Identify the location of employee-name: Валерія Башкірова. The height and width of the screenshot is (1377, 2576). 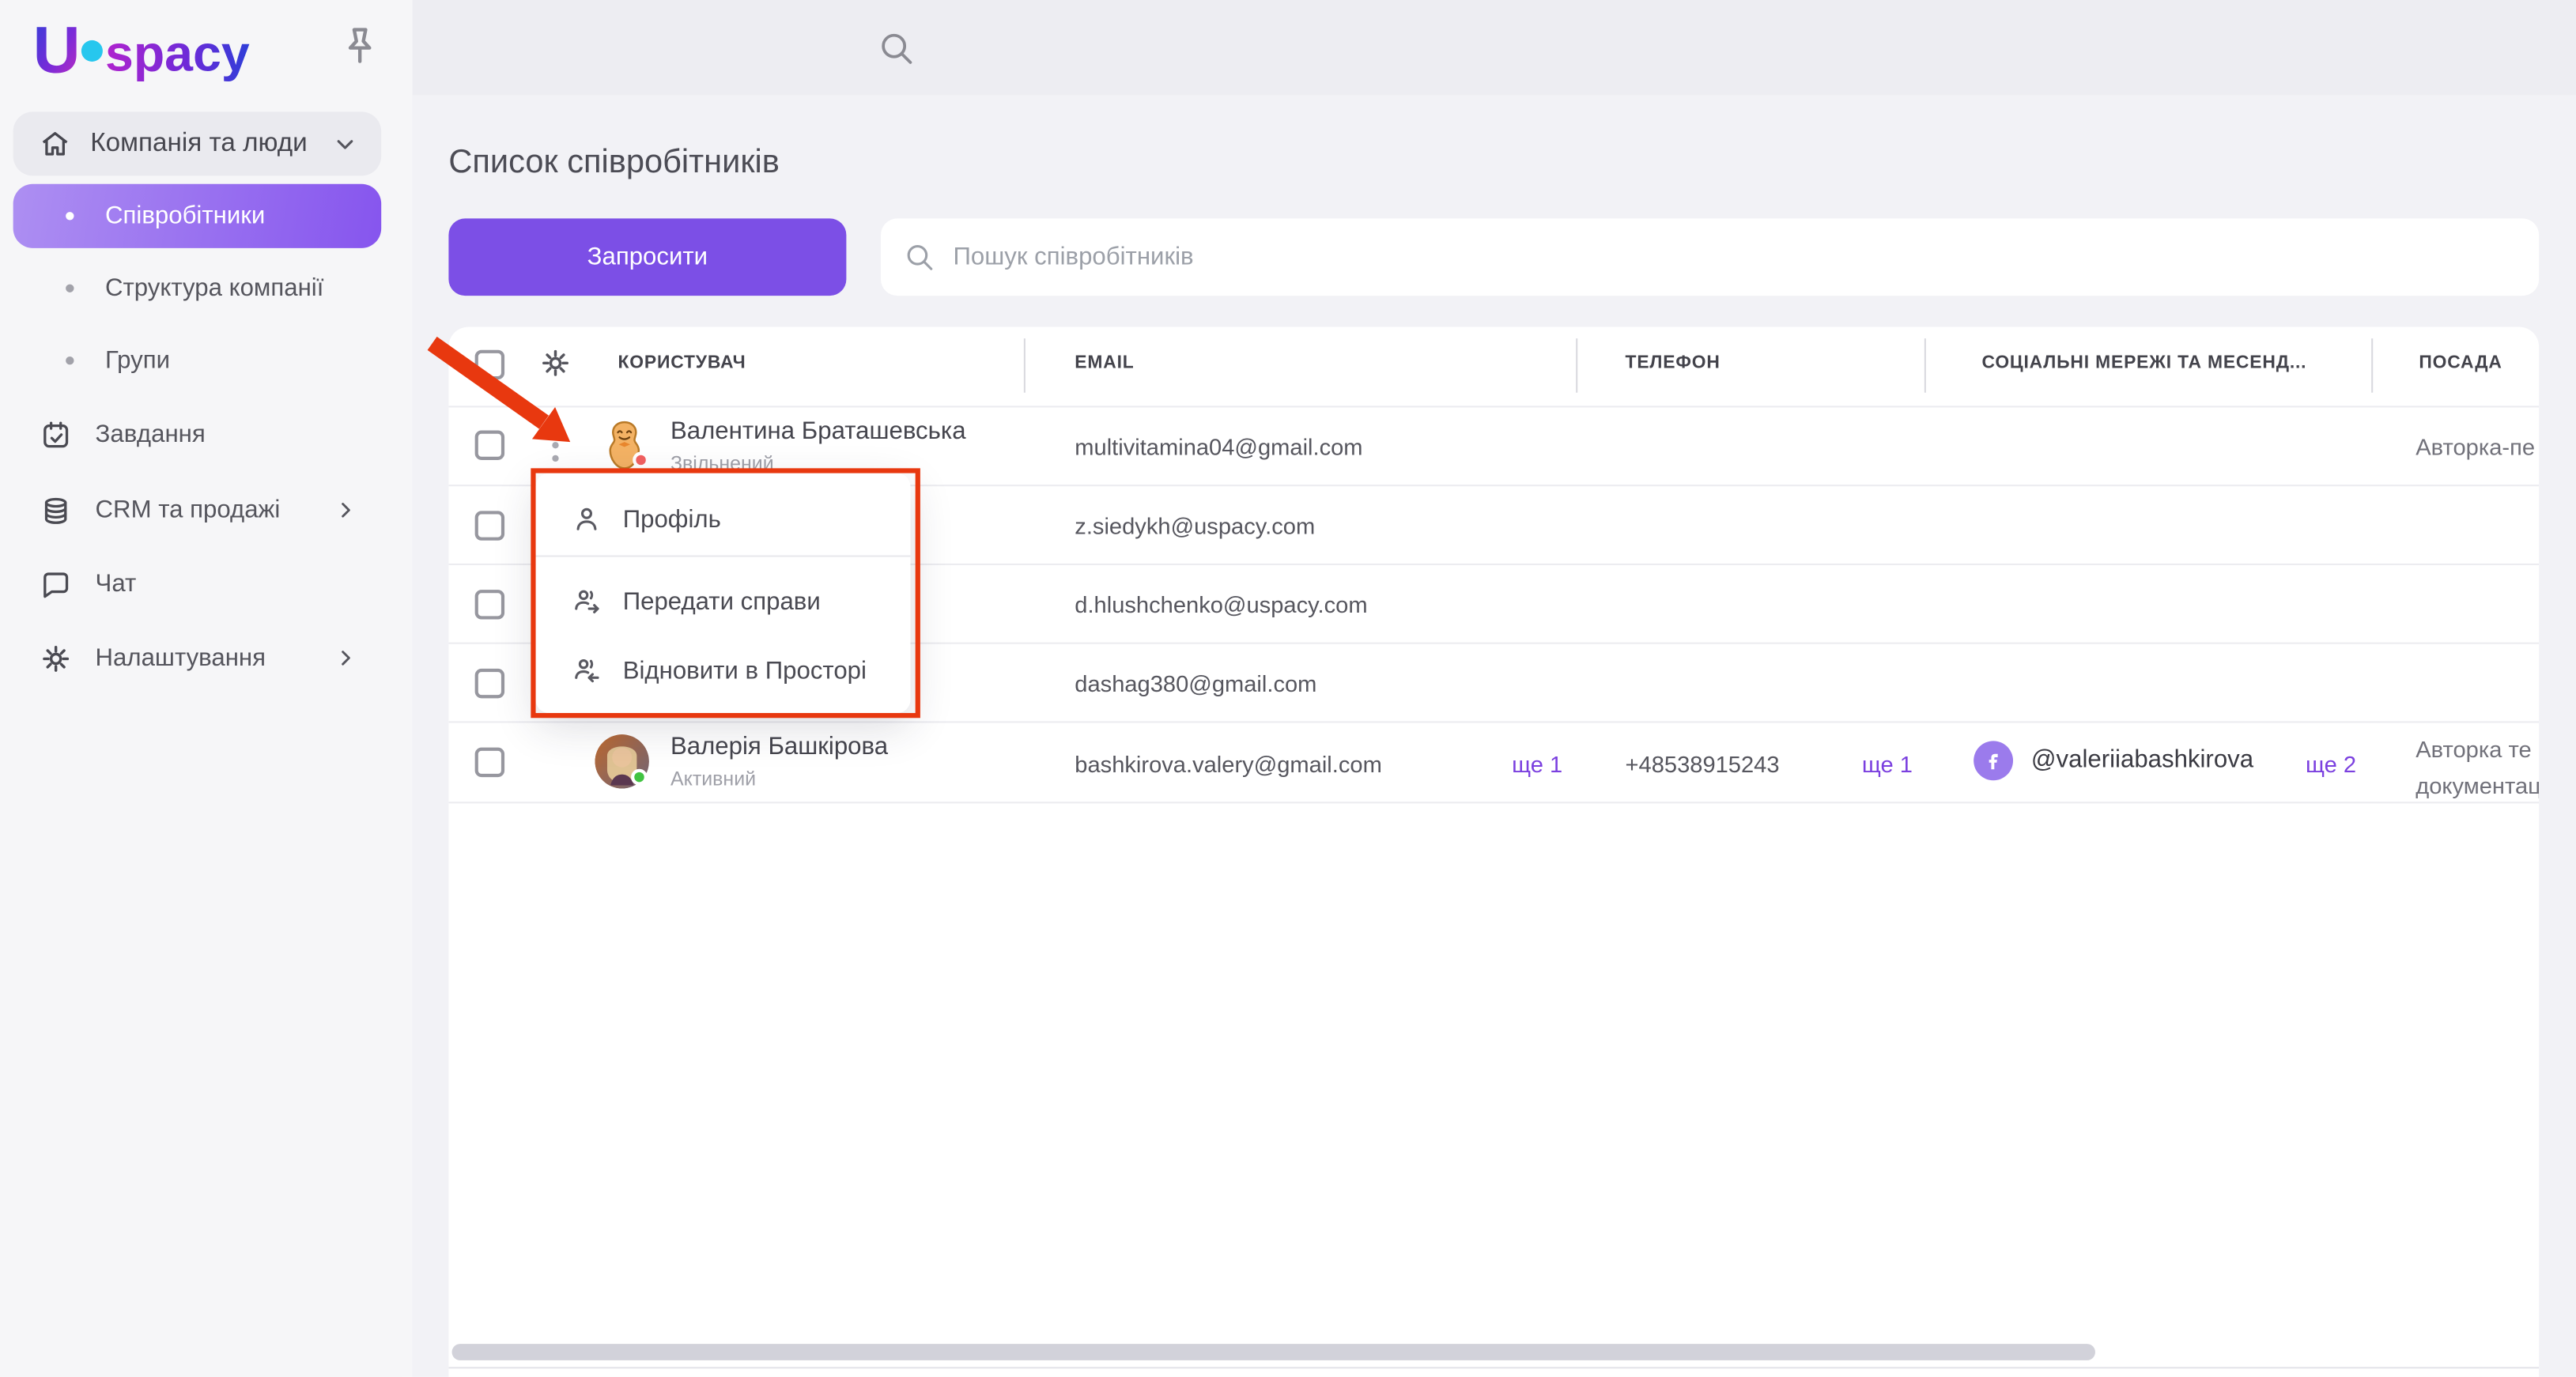
(779, 746).